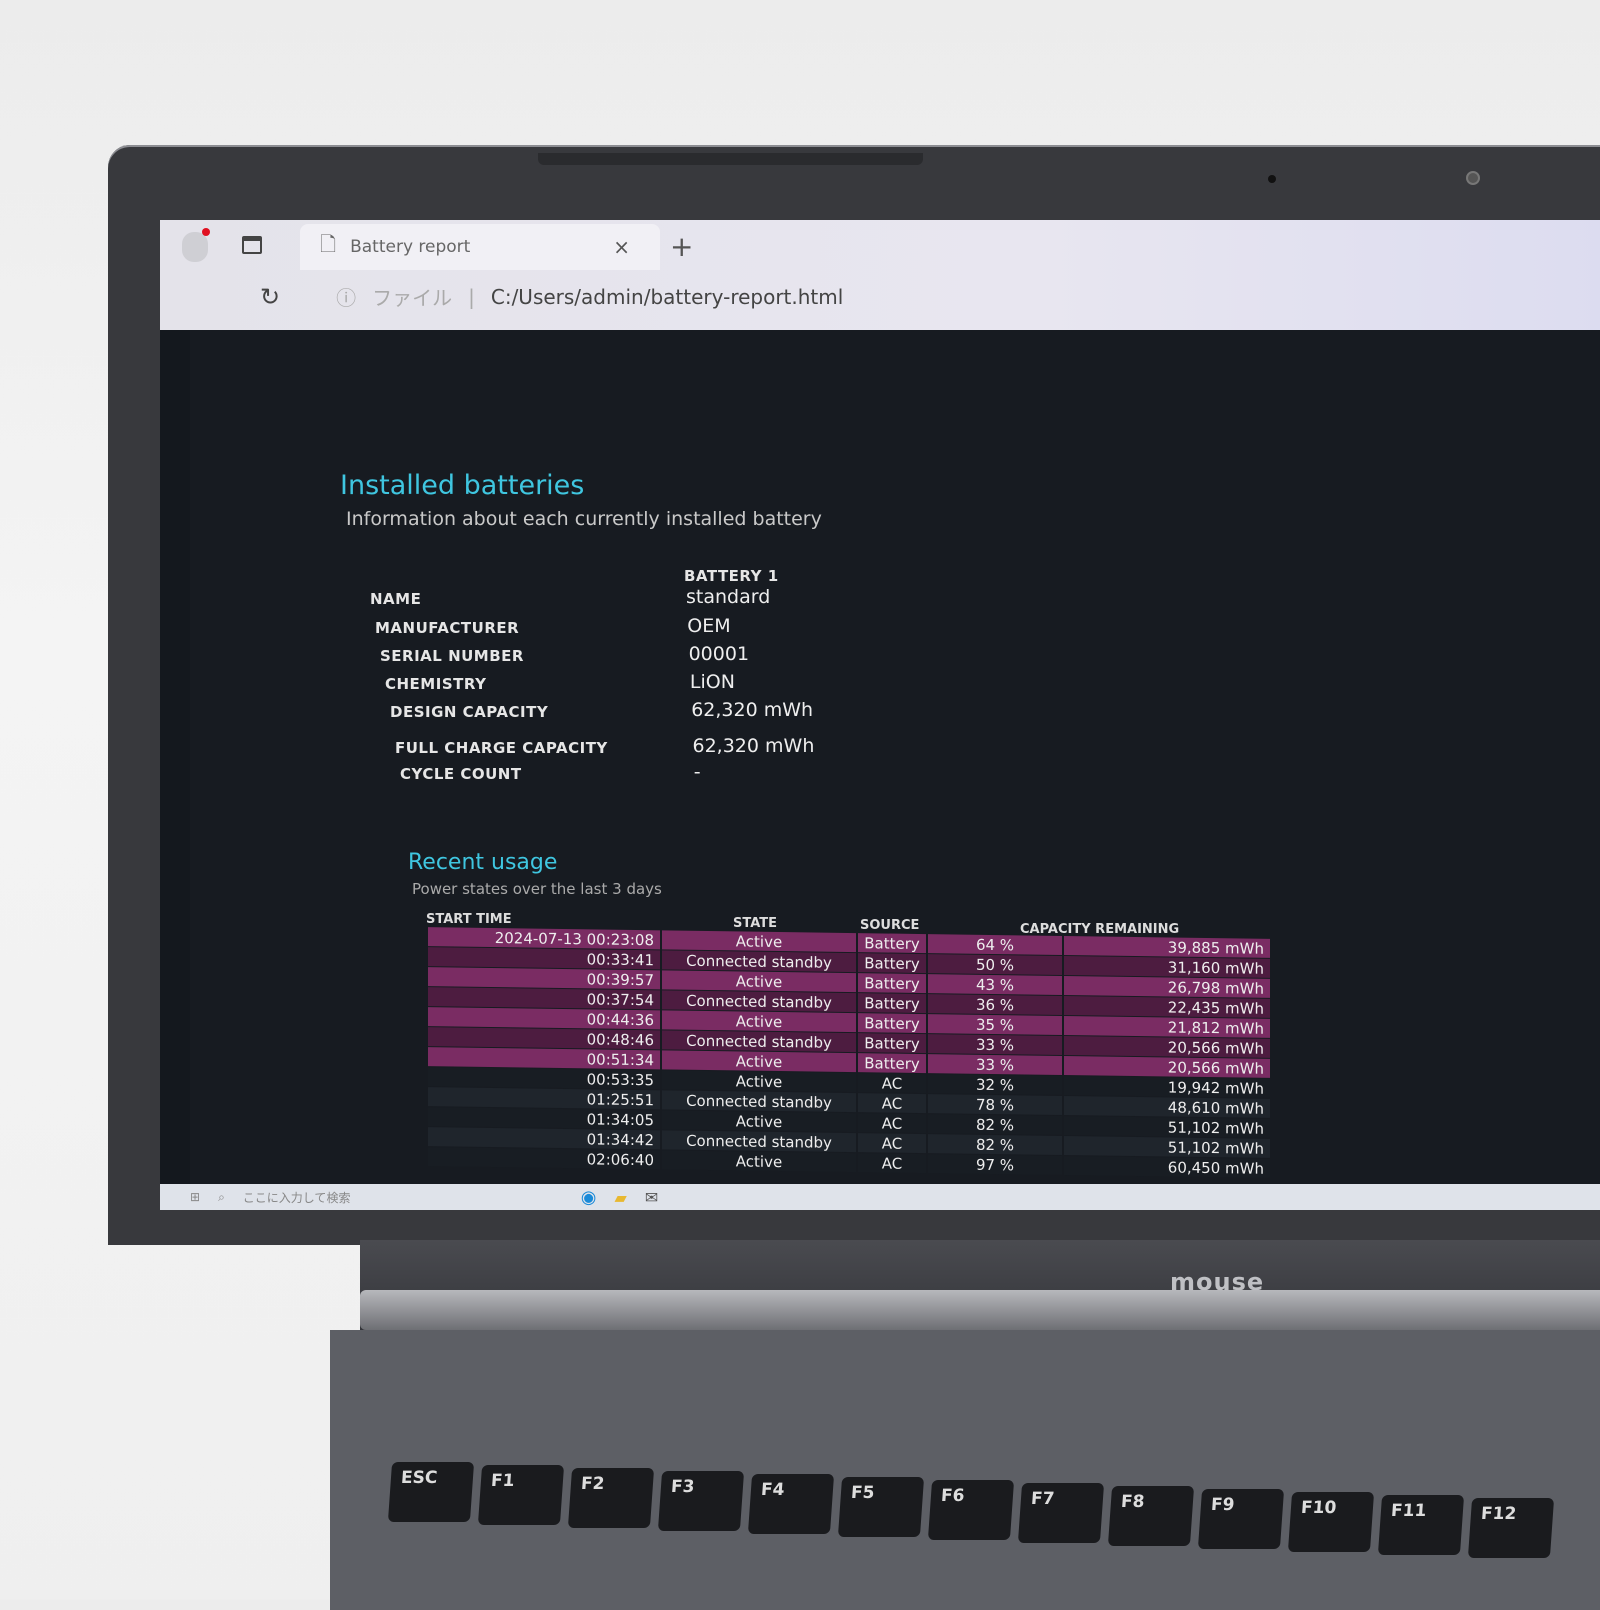 This screenshot has height=1610, width=1600. I want to click on cell-pct: 36 %, so click(995, 1004).